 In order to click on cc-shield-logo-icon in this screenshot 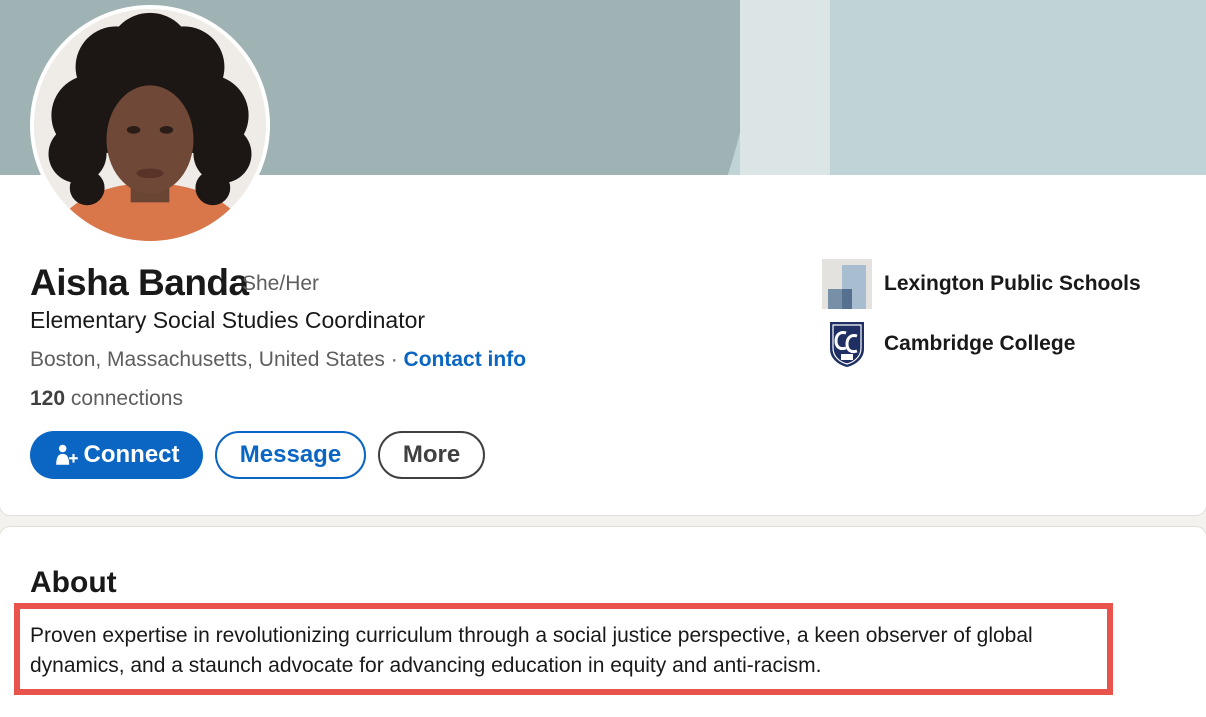, I will do `click(847, 344)`.